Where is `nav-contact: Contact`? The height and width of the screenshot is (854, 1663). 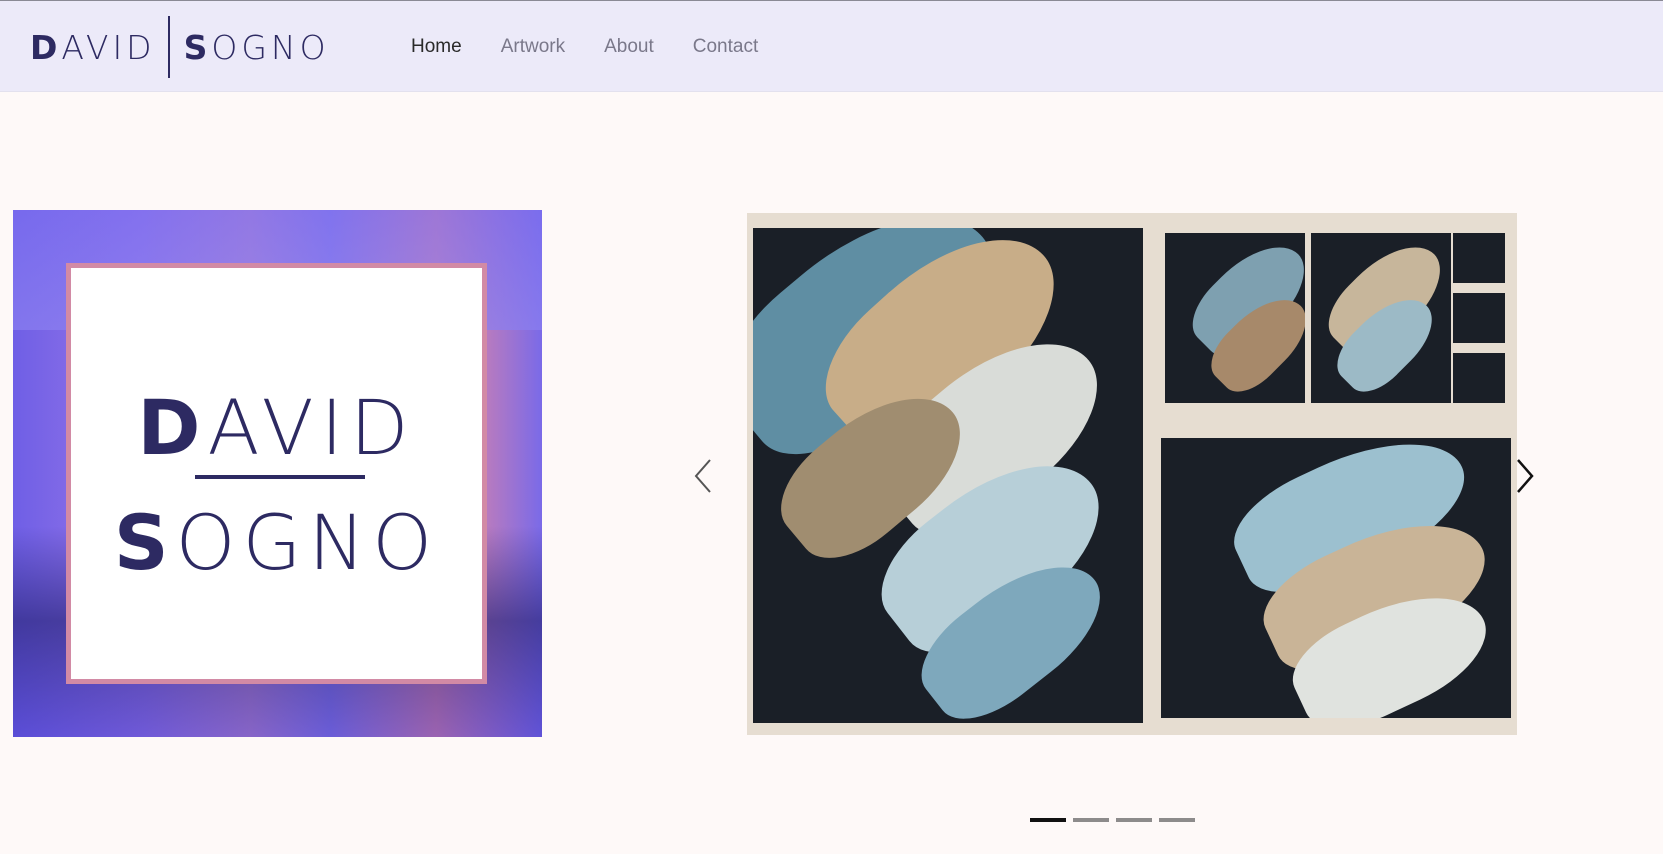
nav-contact: Contact is located at coordinates (725, 47).